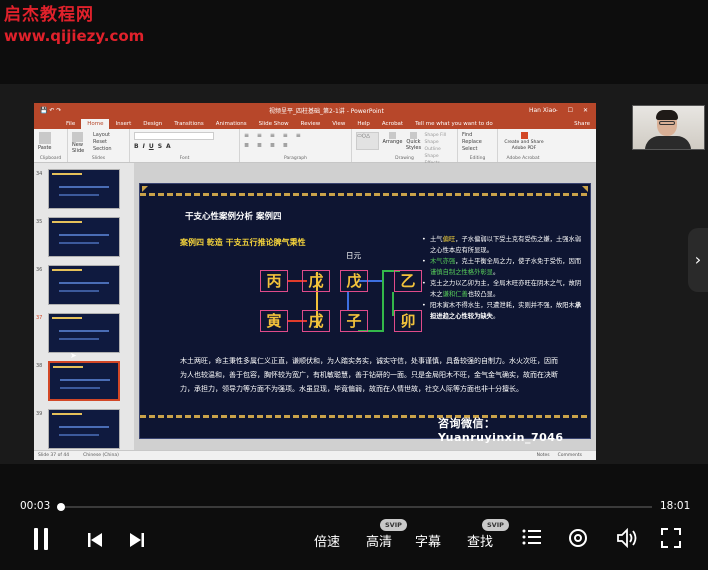 The width and height of the screenshot is (708, 570). What do you see at coordinates (295, 158) in the screenshot?
I see `paragraph-label: Paragraph` at bounding box center [295, 158].